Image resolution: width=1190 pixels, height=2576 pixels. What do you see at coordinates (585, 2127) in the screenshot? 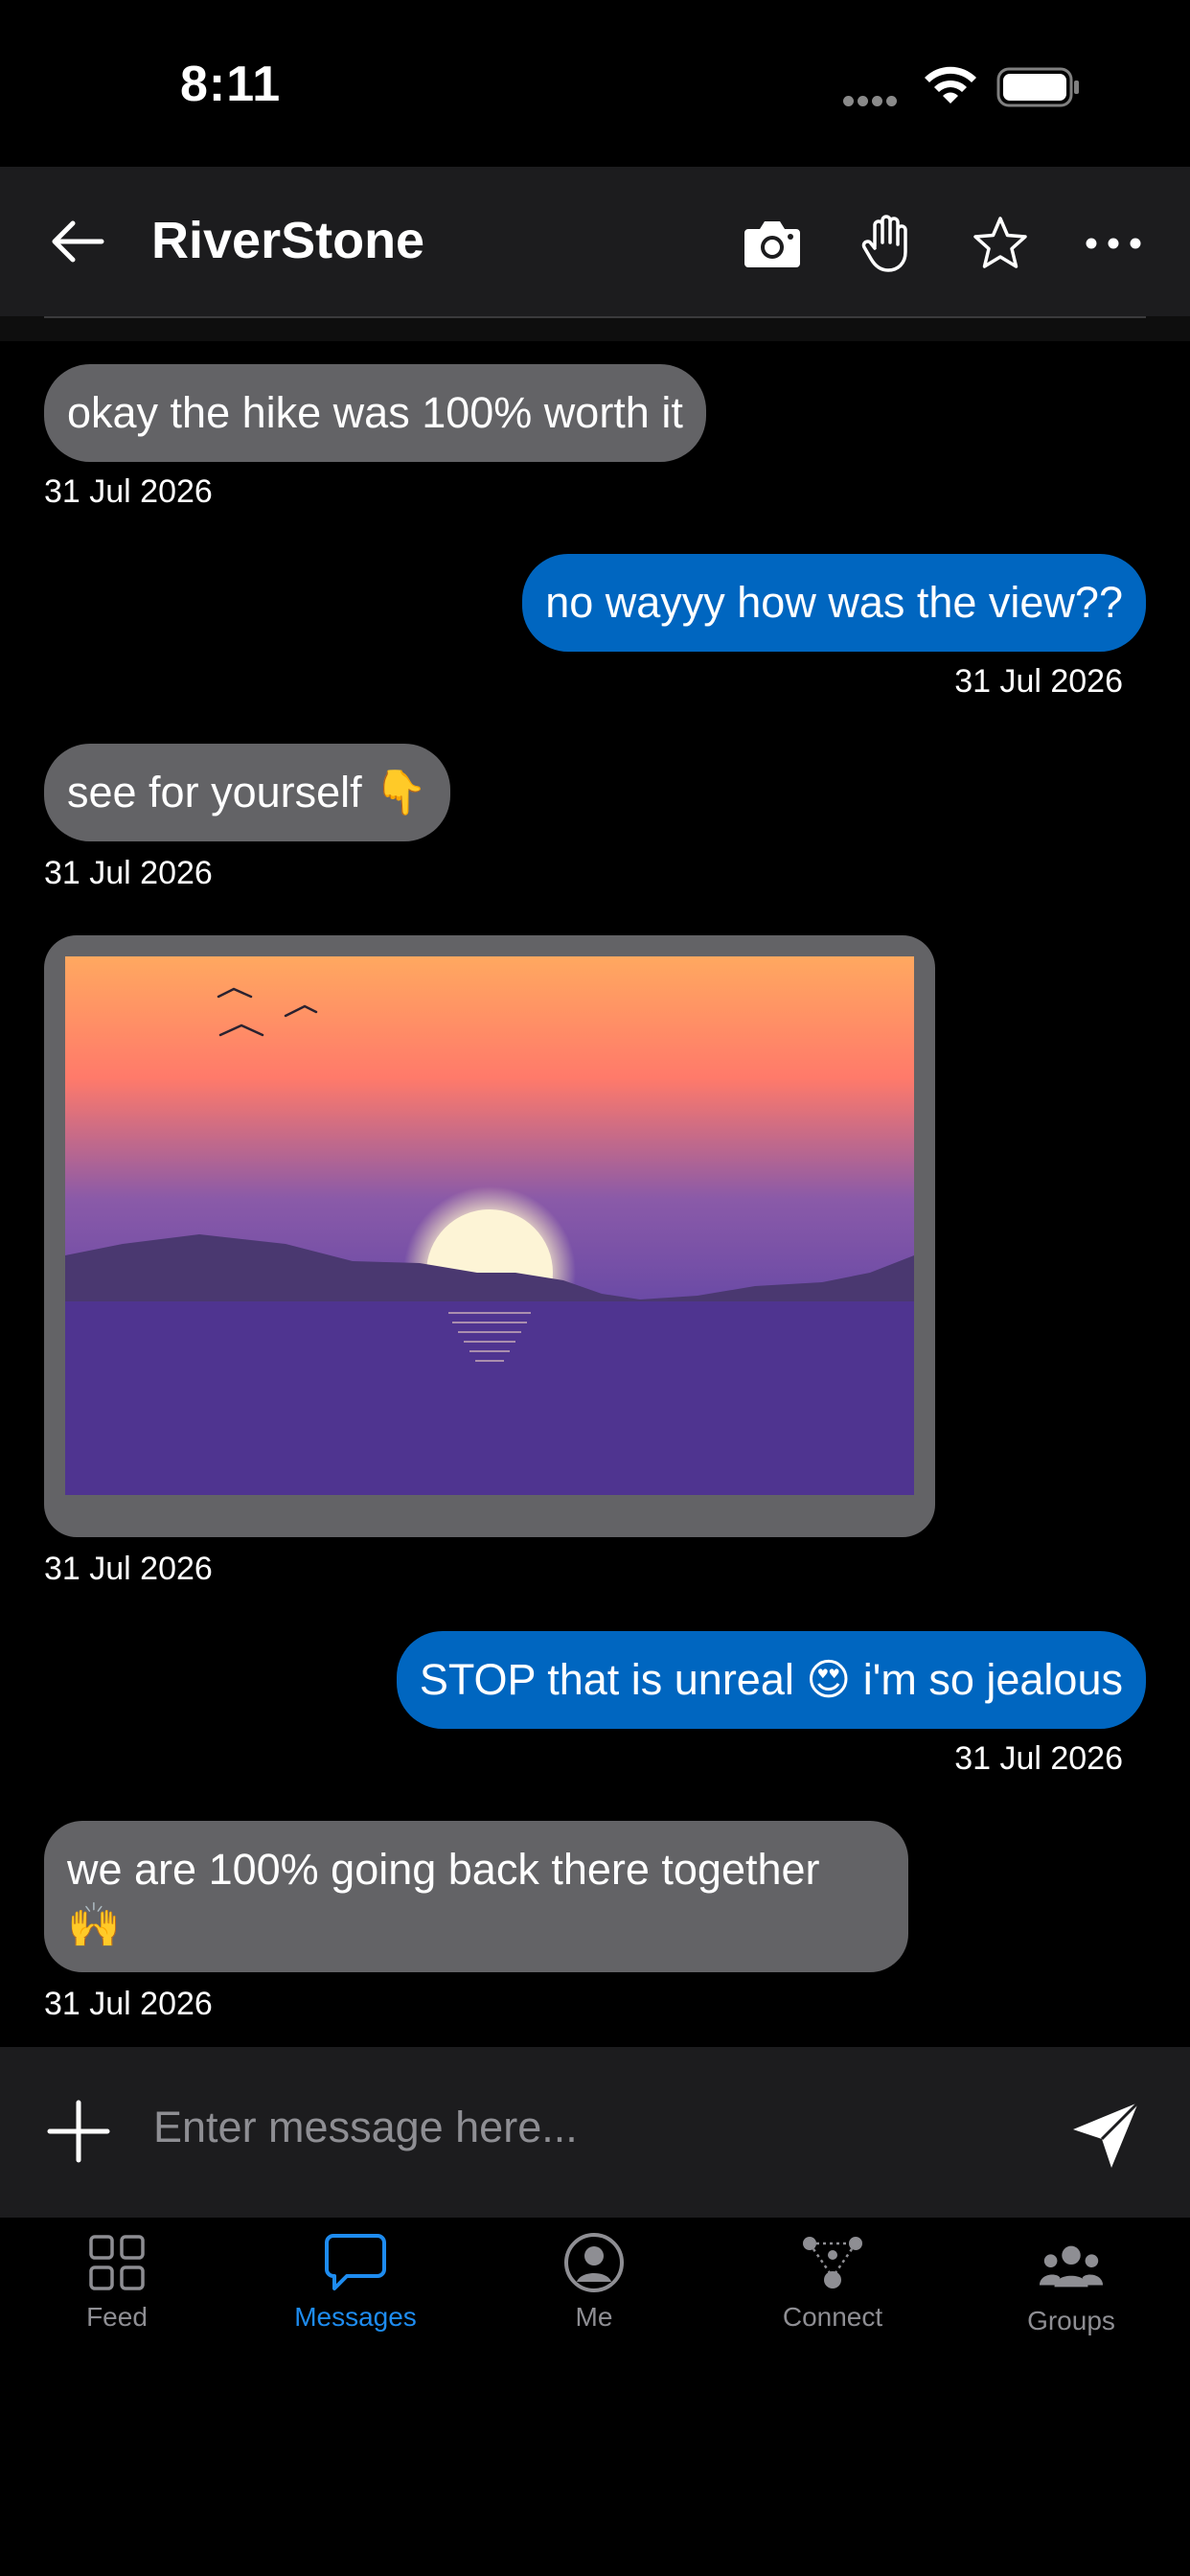
I see `message-input` at bounding box center [585, 2127].